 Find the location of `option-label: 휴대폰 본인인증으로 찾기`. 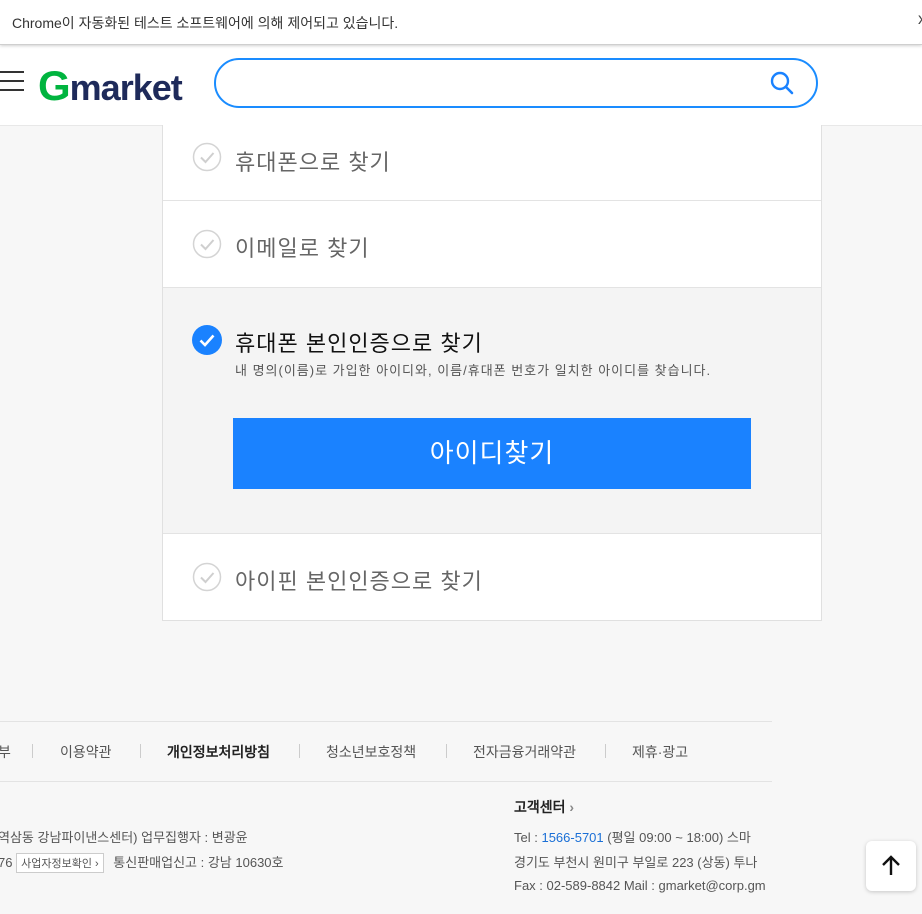

option-label: 휴대폰 본인인증으로 찾기 is located at coordinates (359, 343).